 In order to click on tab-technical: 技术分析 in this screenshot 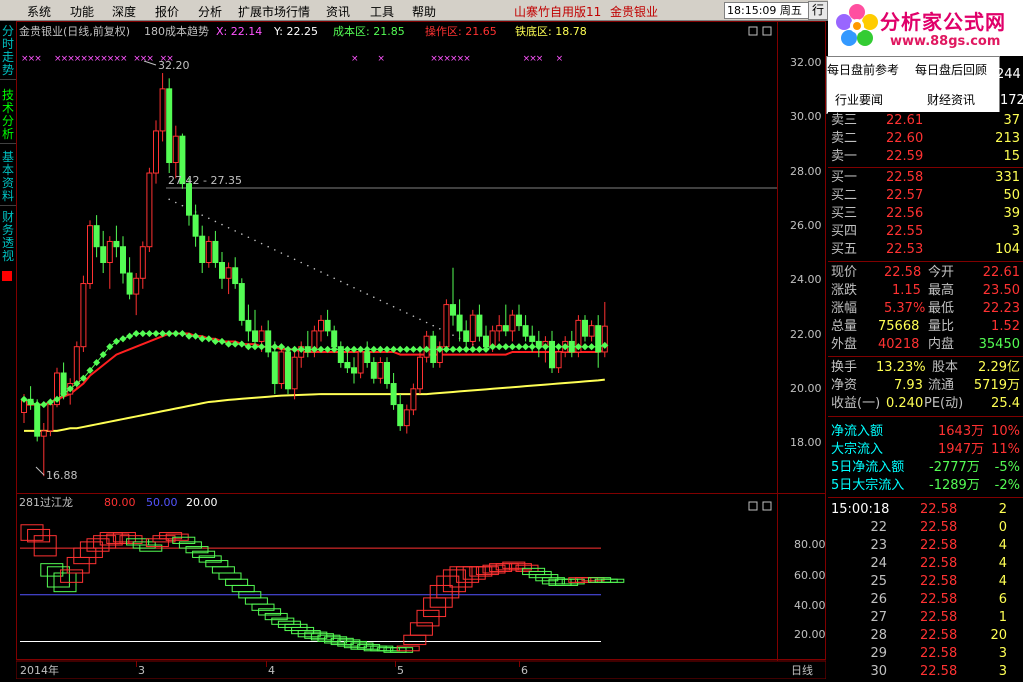, I will do `click(8, 116)`.